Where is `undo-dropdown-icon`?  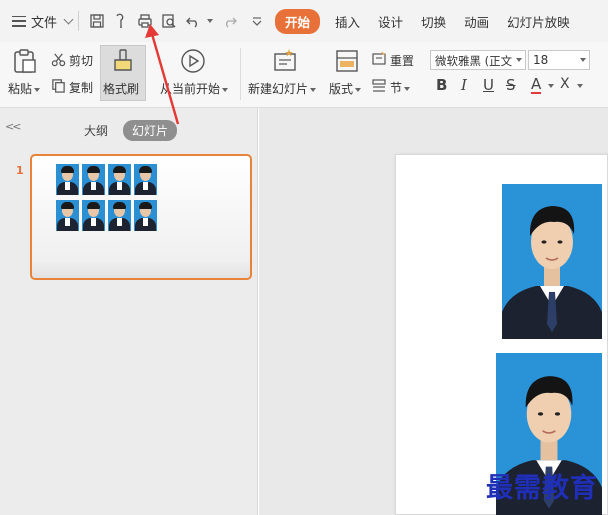 undo-dropdown-icon is located at coordinates (210, 21).